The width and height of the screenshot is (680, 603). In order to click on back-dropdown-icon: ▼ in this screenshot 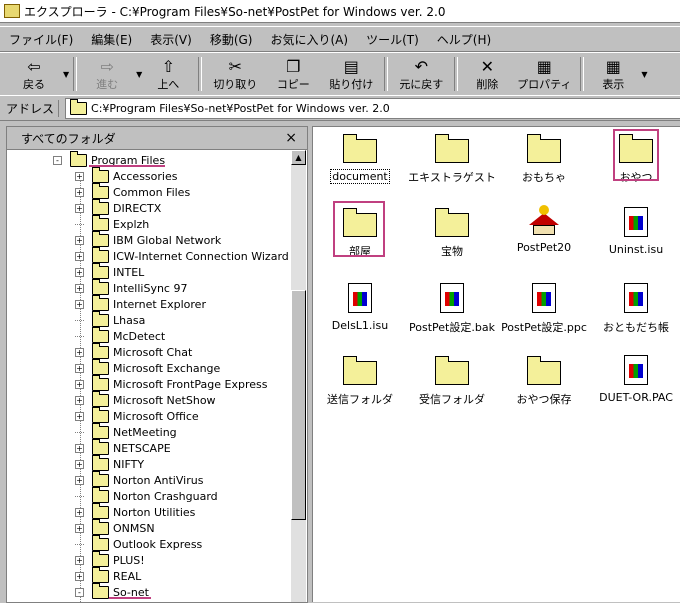, I will do `click(66, 74)`.